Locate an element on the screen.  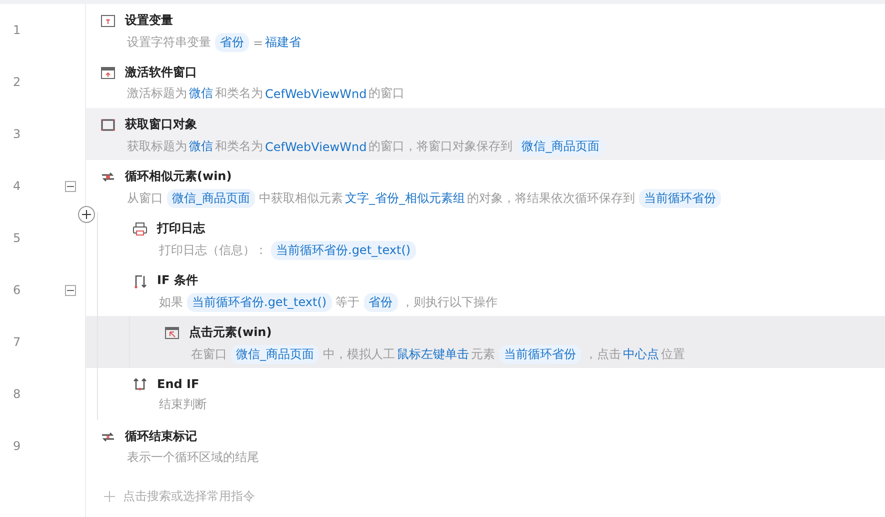
description-text: 中，模拟人工 is located at coordinates (359, 354).